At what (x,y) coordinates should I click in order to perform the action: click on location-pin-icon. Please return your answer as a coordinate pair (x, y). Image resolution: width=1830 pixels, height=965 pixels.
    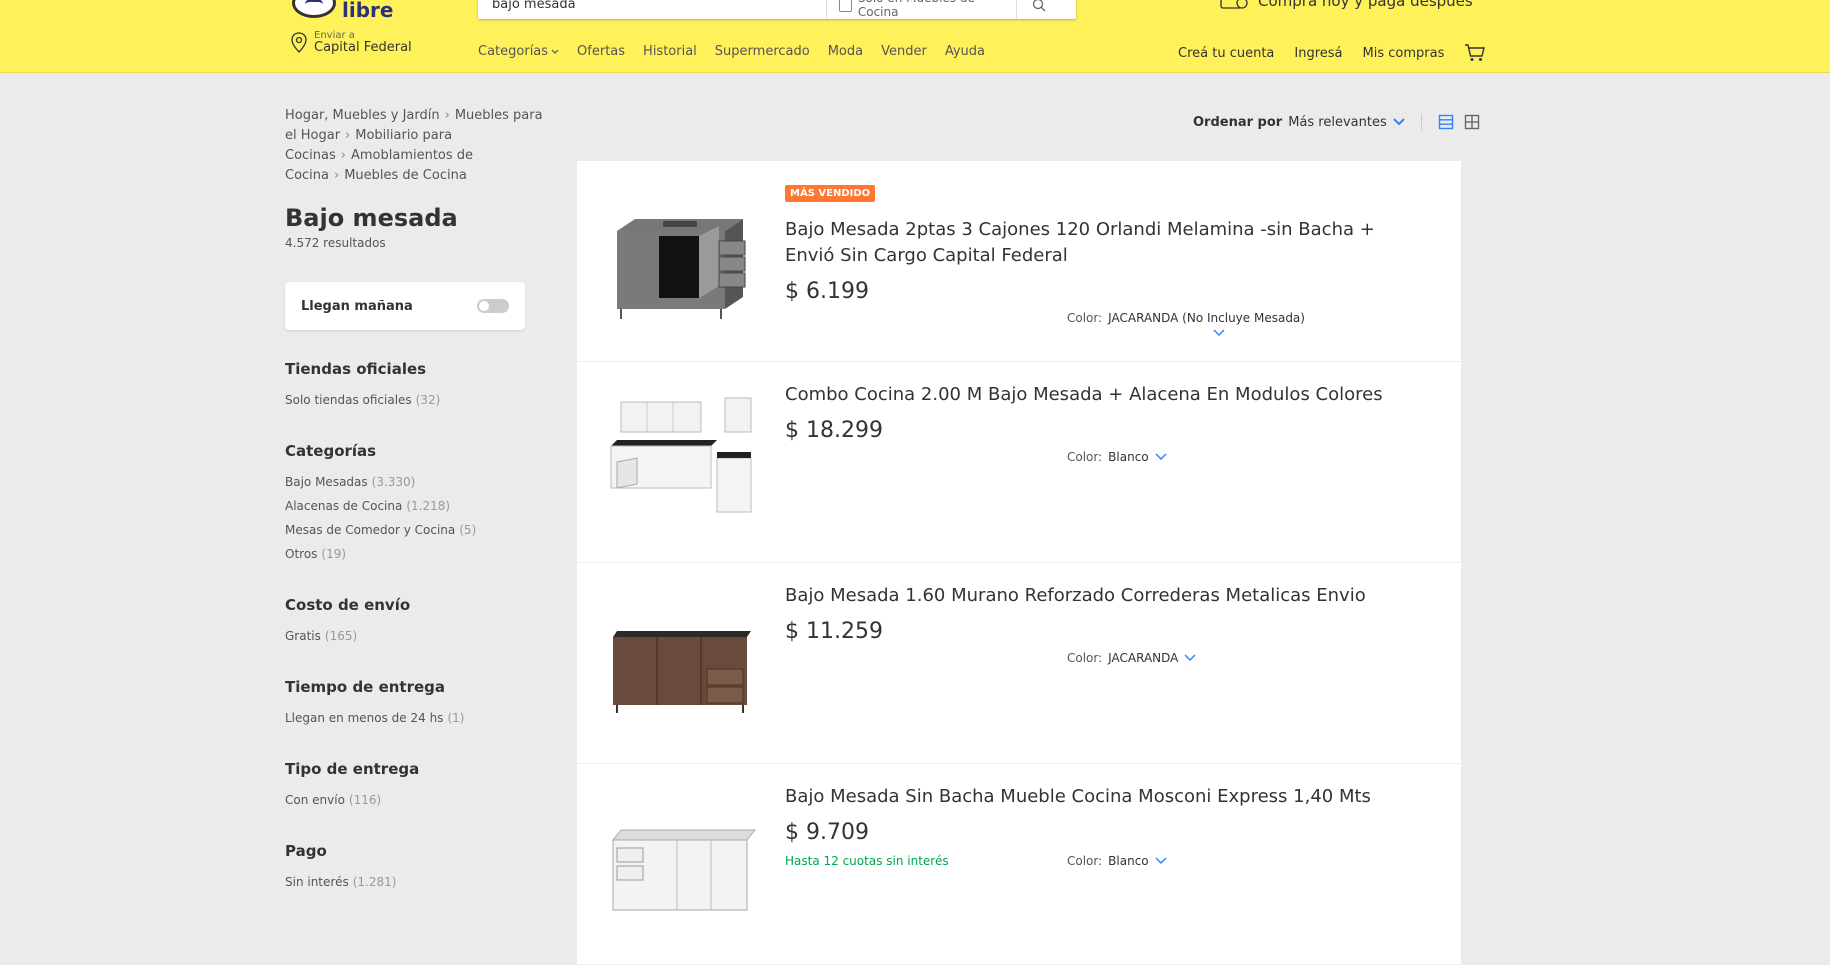
    Looking at the image, I should click on (299, 42).